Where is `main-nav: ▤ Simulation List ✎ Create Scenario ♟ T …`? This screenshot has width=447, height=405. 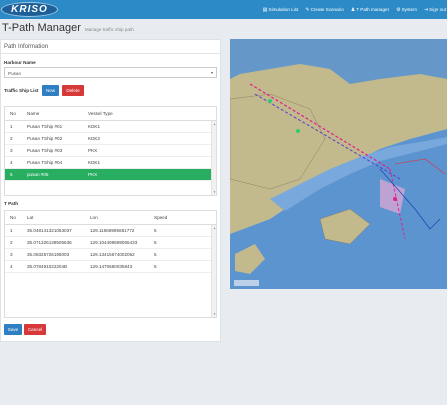
main-nav: ▤ Simulation List ✎ Create Scenario ♟ T … is located at coordinates (354, 9).